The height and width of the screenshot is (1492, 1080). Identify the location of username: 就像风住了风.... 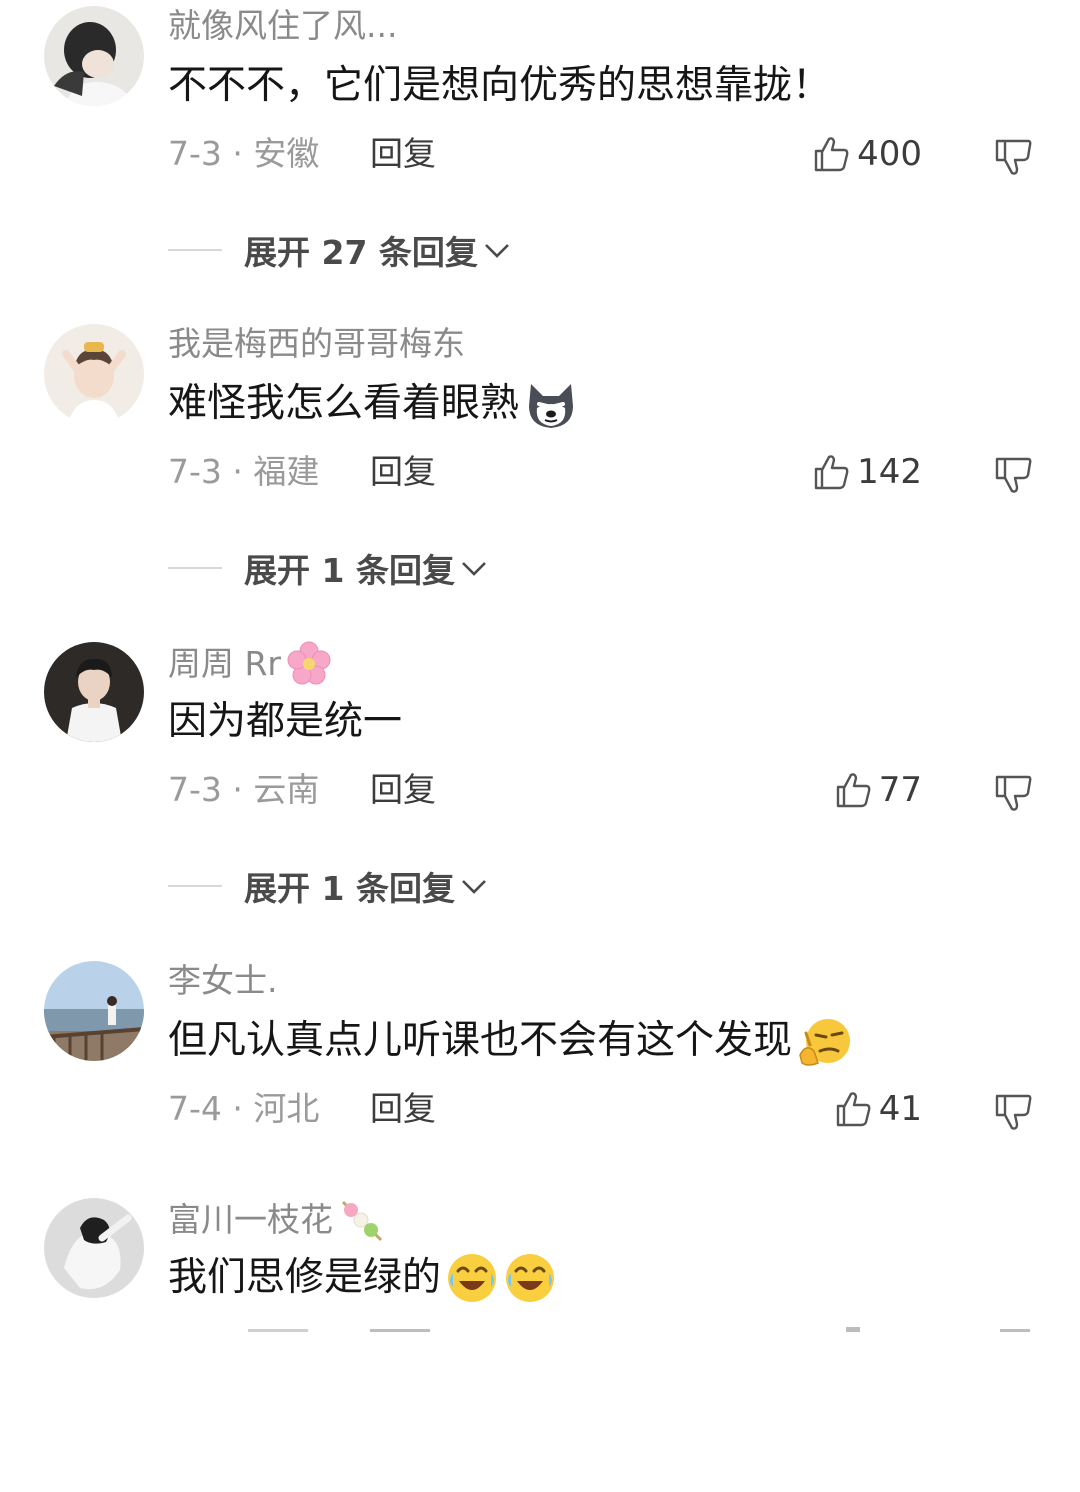
(282, 26).